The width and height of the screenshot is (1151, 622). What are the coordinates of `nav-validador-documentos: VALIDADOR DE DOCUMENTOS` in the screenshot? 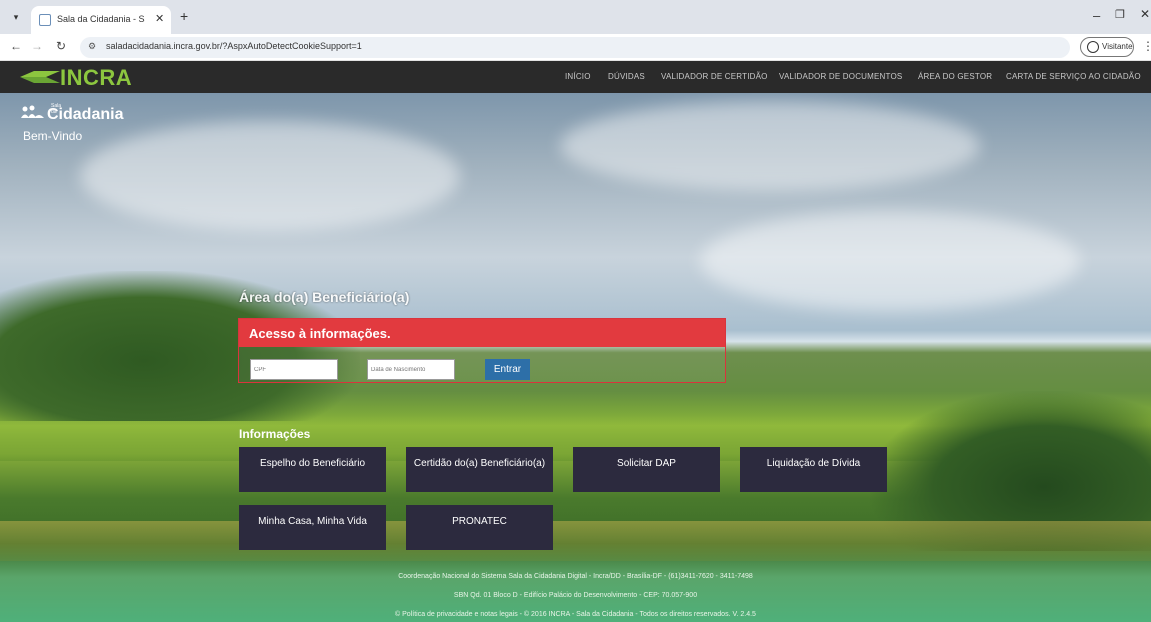 It's located at (840, 76).